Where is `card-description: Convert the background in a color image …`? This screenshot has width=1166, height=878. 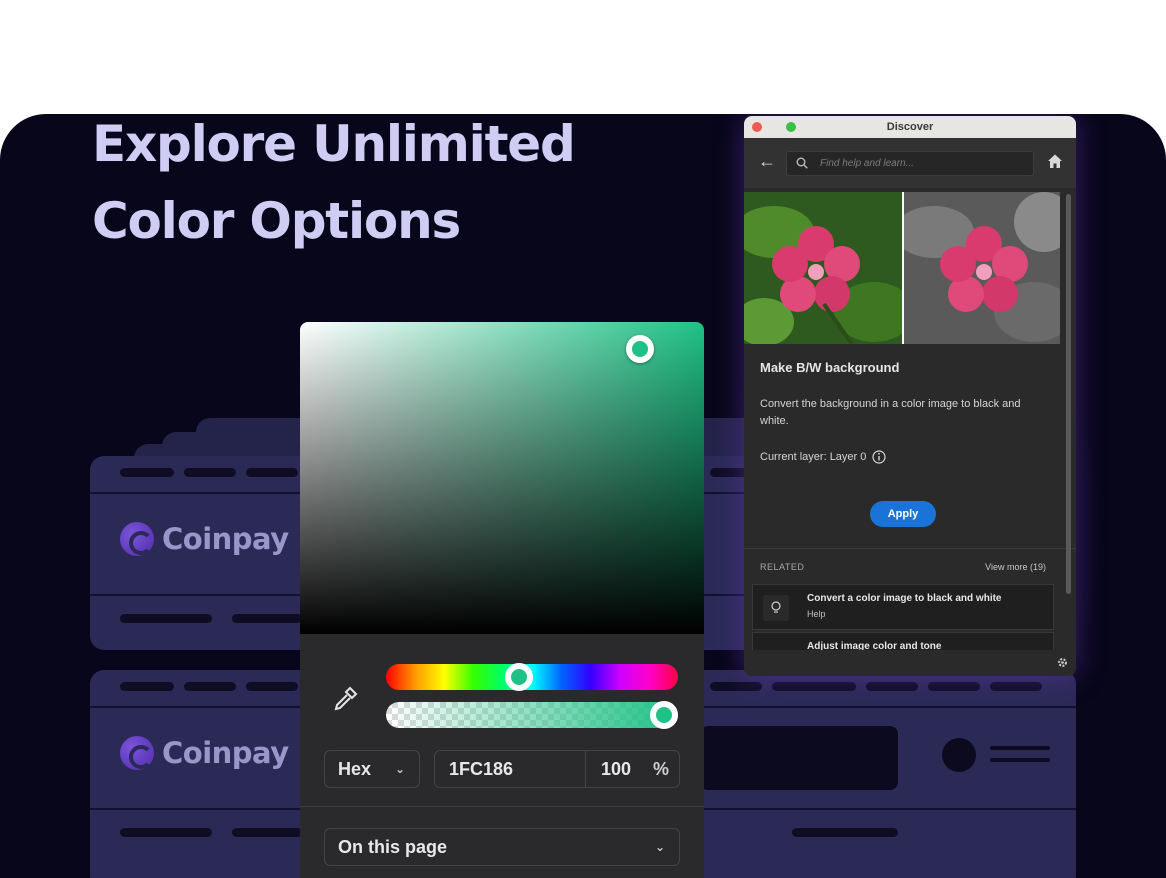
card-description: Convert the background in a color image … is located at coordinates (890, 412).